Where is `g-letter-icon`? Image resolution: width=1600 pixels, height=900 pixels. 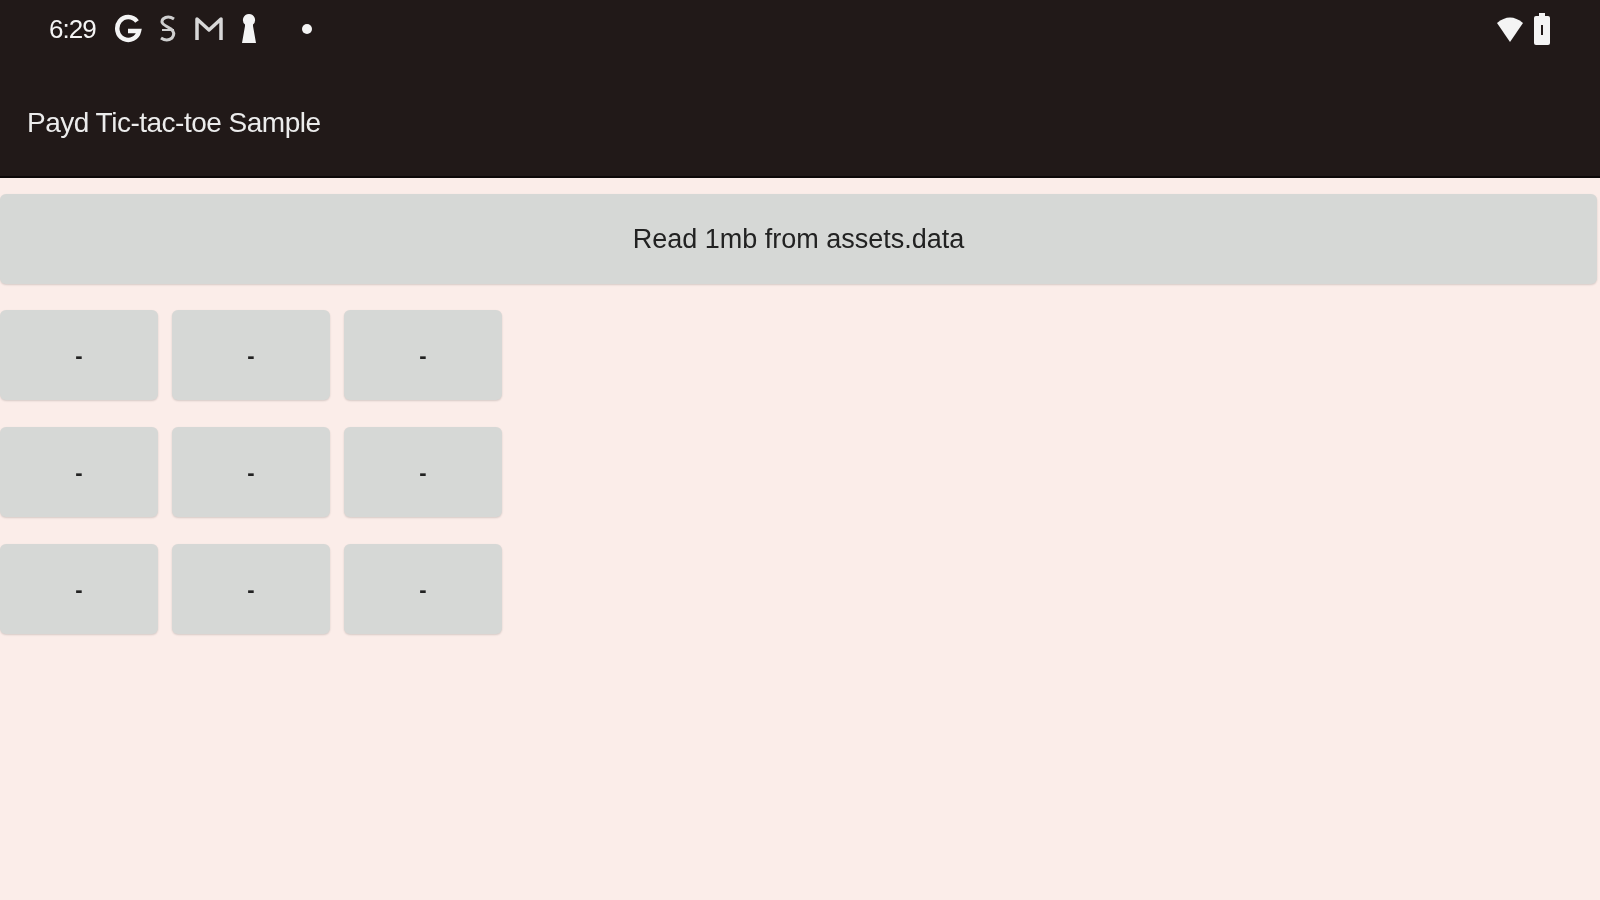
g-letter-icon is located at coordinates (127, 29).